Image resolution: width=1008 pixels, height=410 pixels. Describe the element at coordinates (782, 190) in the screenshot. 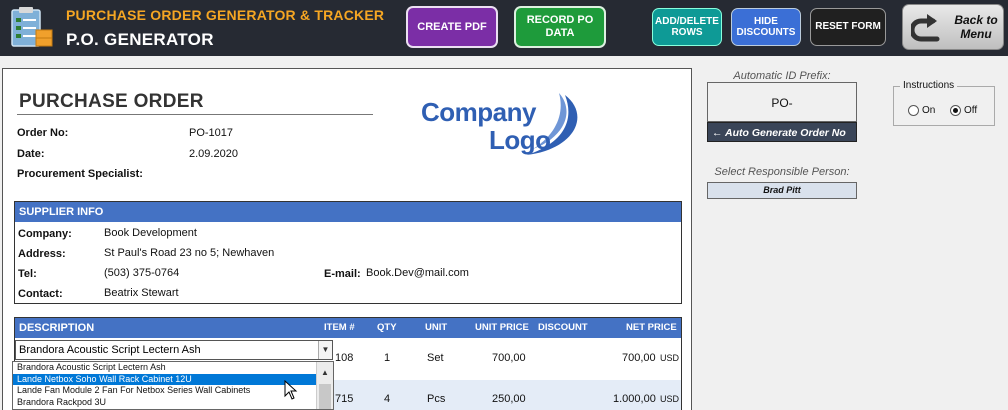

I see `responsible-person-select: Brad Pitt` at that location.